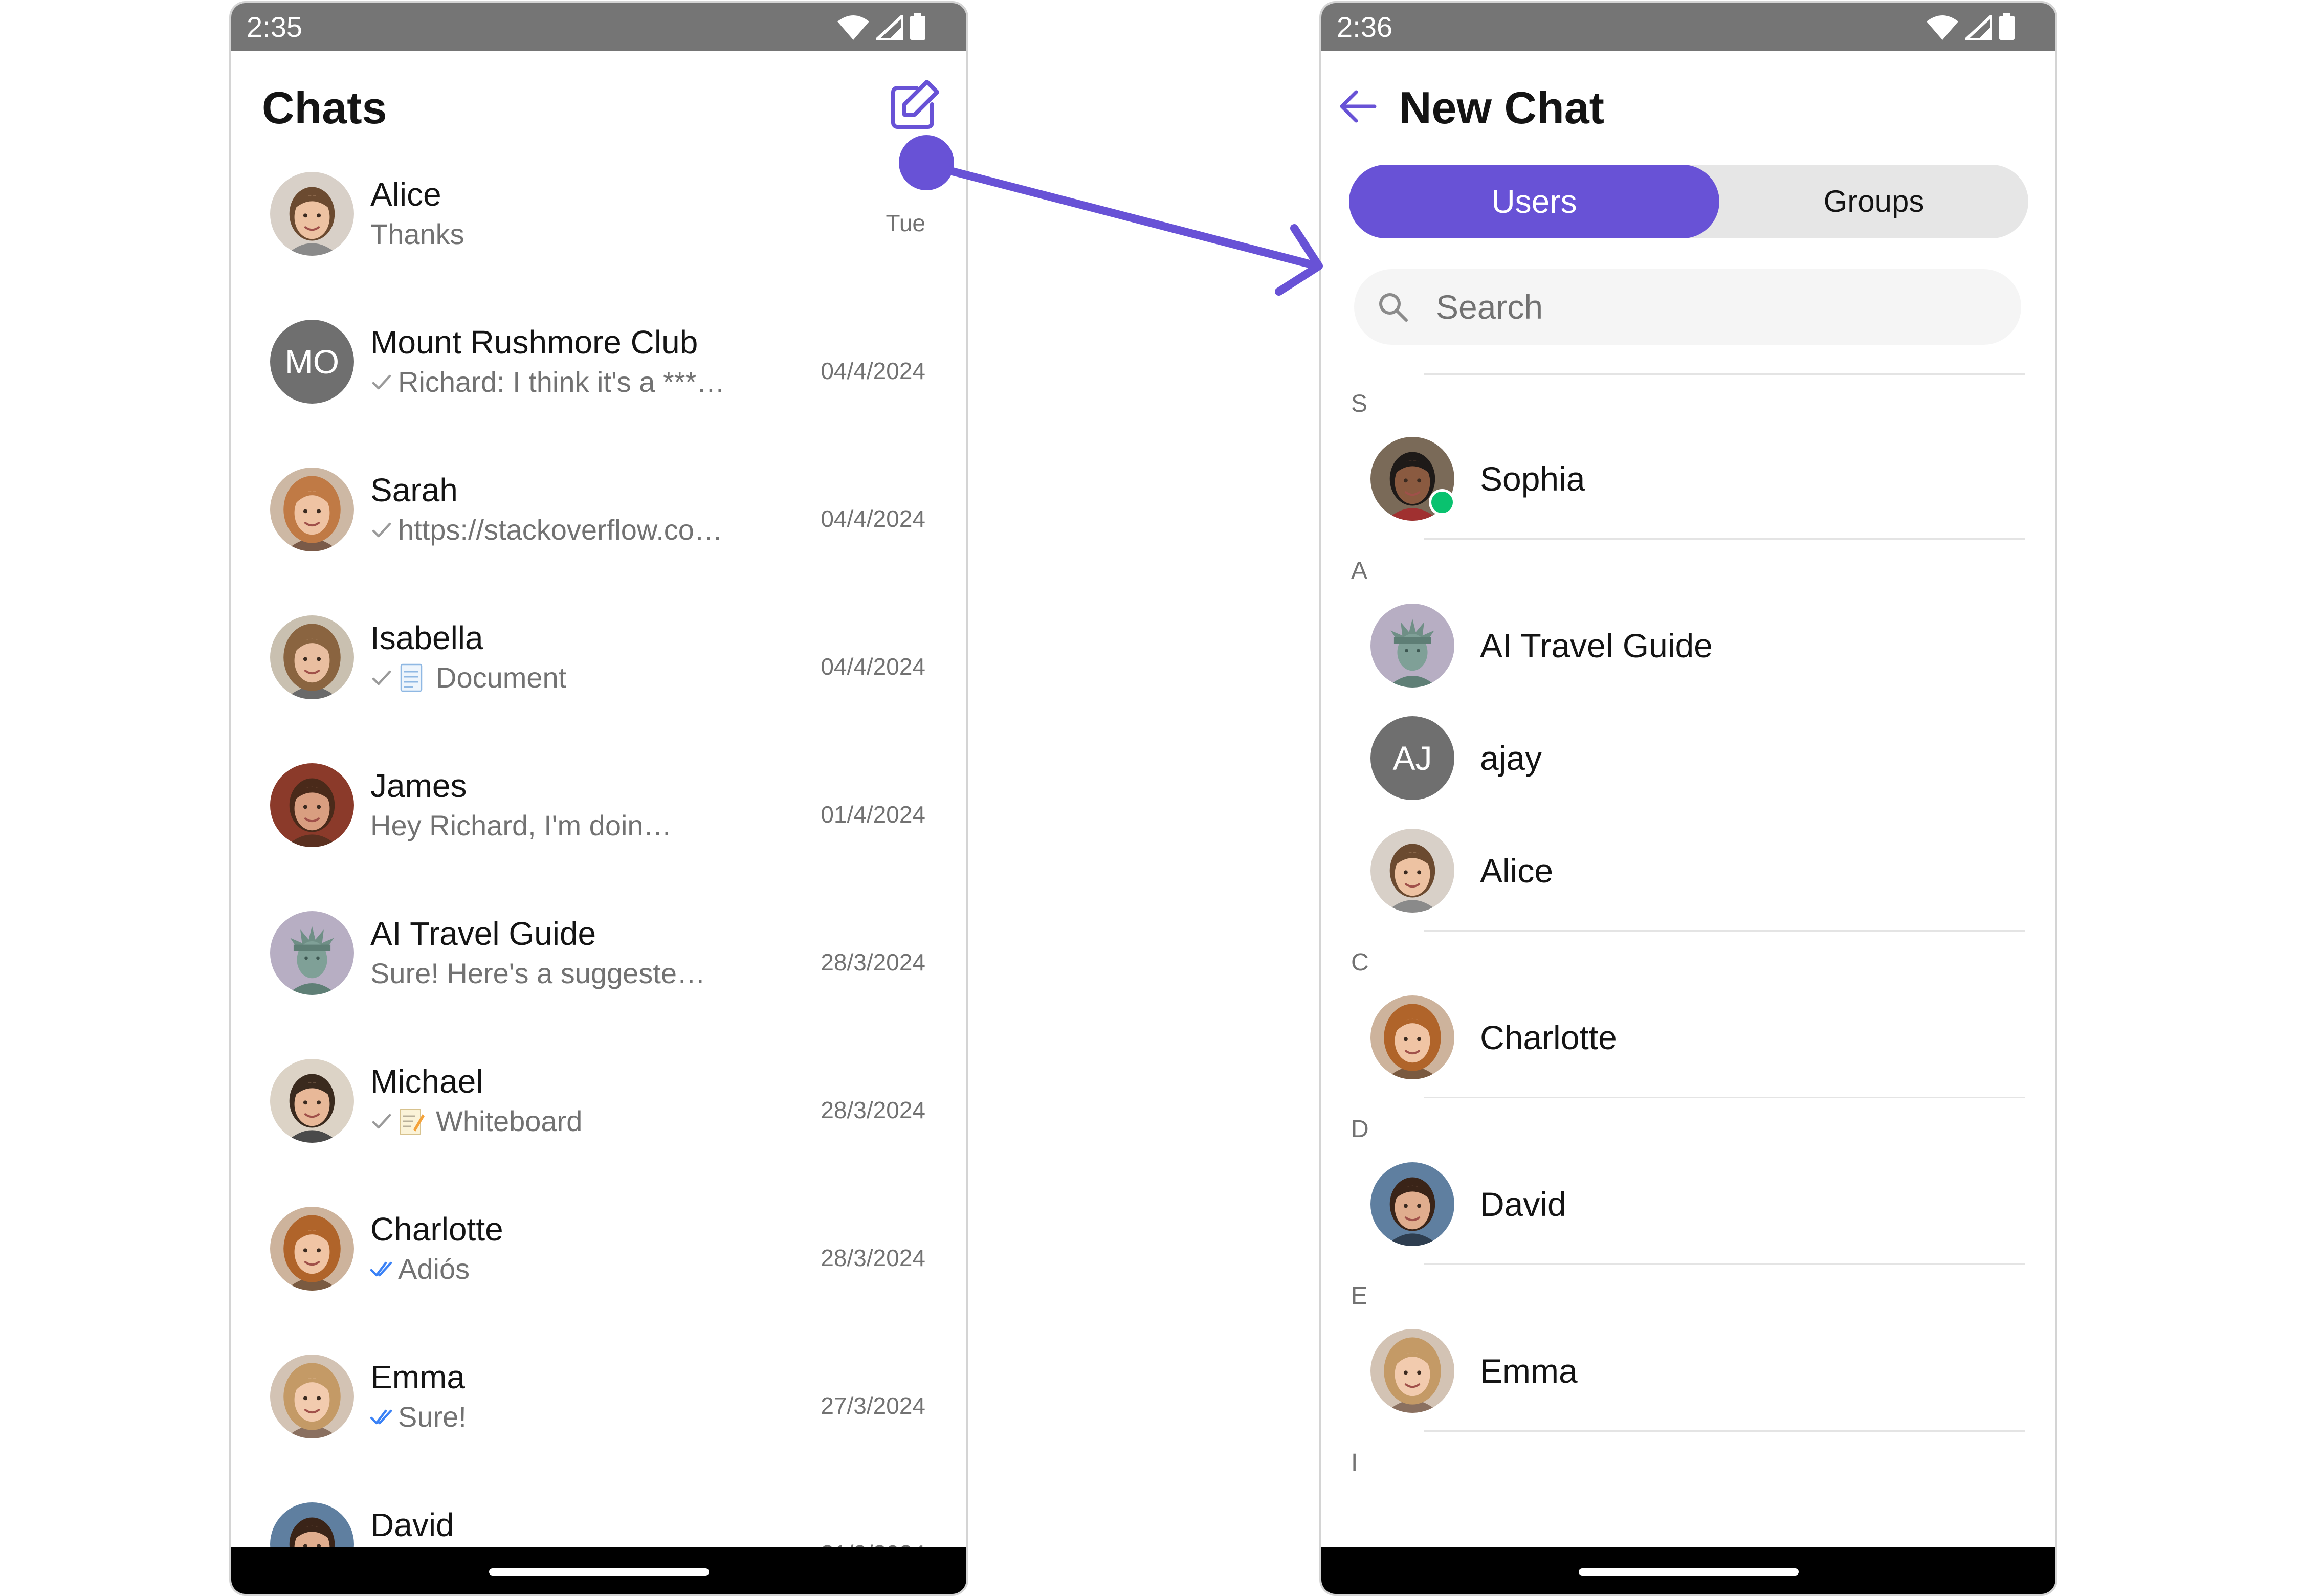 This screenshot has width=2301, height=1596. What do you see at coordinates (1688, 1371) in the screenshot?
I see `user-list-item: Emma` at bounding box center [1688, 1371].